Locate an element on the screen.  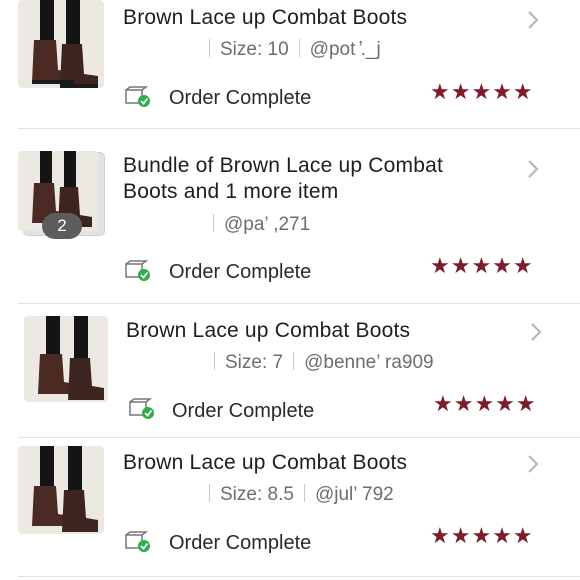
order-meta: Size: 7 @benne’ ra909 is located at coordinates (280, 363).